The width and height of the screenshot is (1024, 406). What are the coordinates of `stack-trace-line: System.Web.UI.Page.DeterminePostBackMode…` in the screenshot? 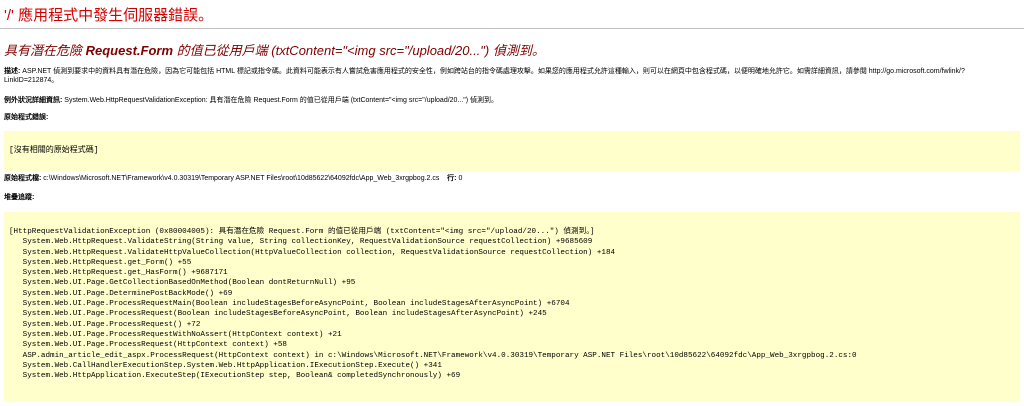 It's located at (121, 293).